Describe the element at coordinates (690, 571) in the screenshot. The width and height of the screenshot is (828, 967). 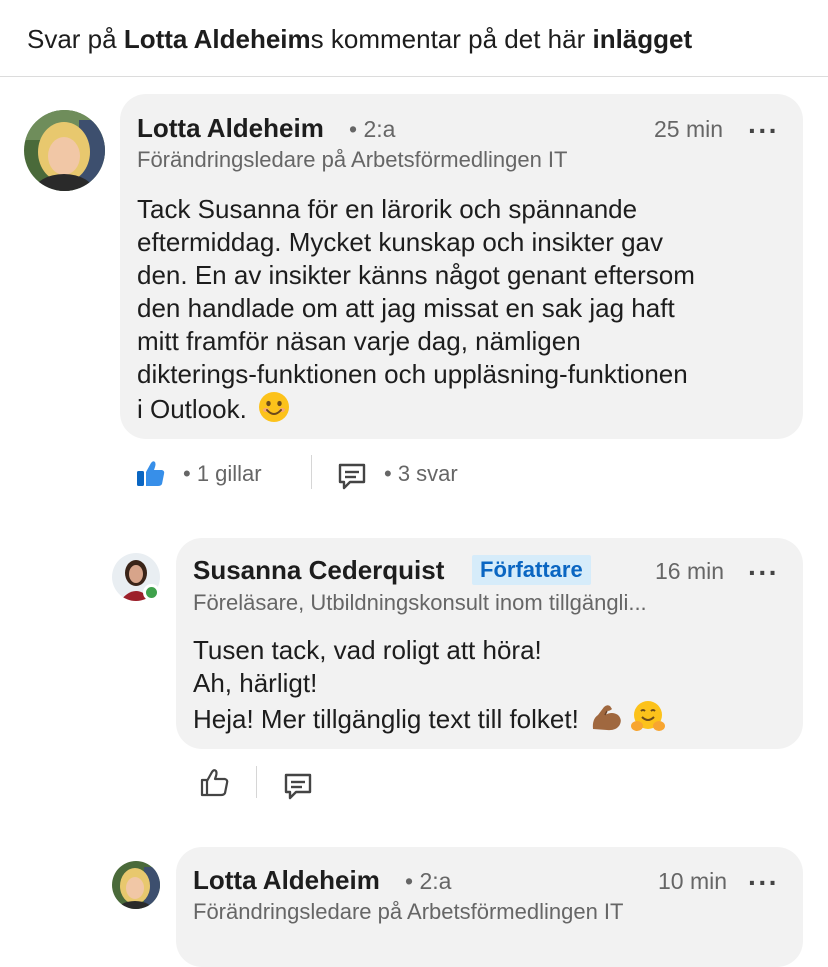
I see `comment-time: 16 min` at that location.